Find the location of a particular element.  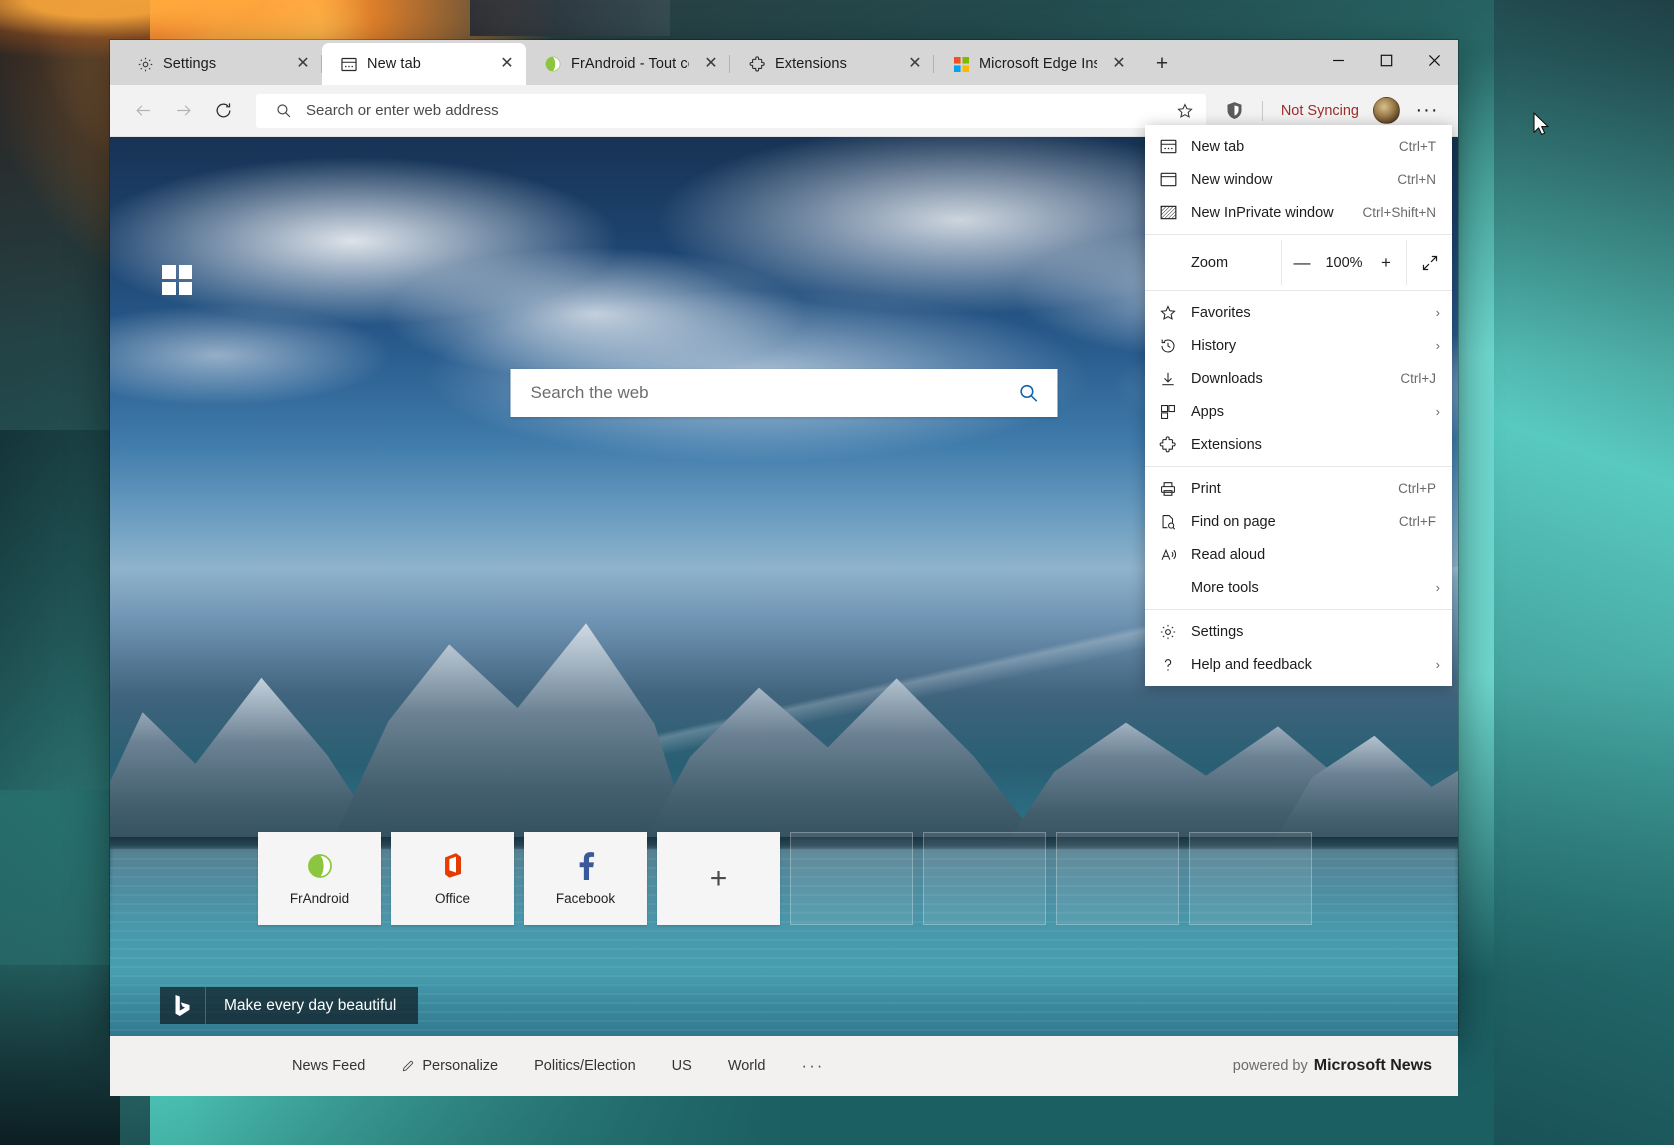

zoom-out-button: — is located at coordinates (1302, 263).